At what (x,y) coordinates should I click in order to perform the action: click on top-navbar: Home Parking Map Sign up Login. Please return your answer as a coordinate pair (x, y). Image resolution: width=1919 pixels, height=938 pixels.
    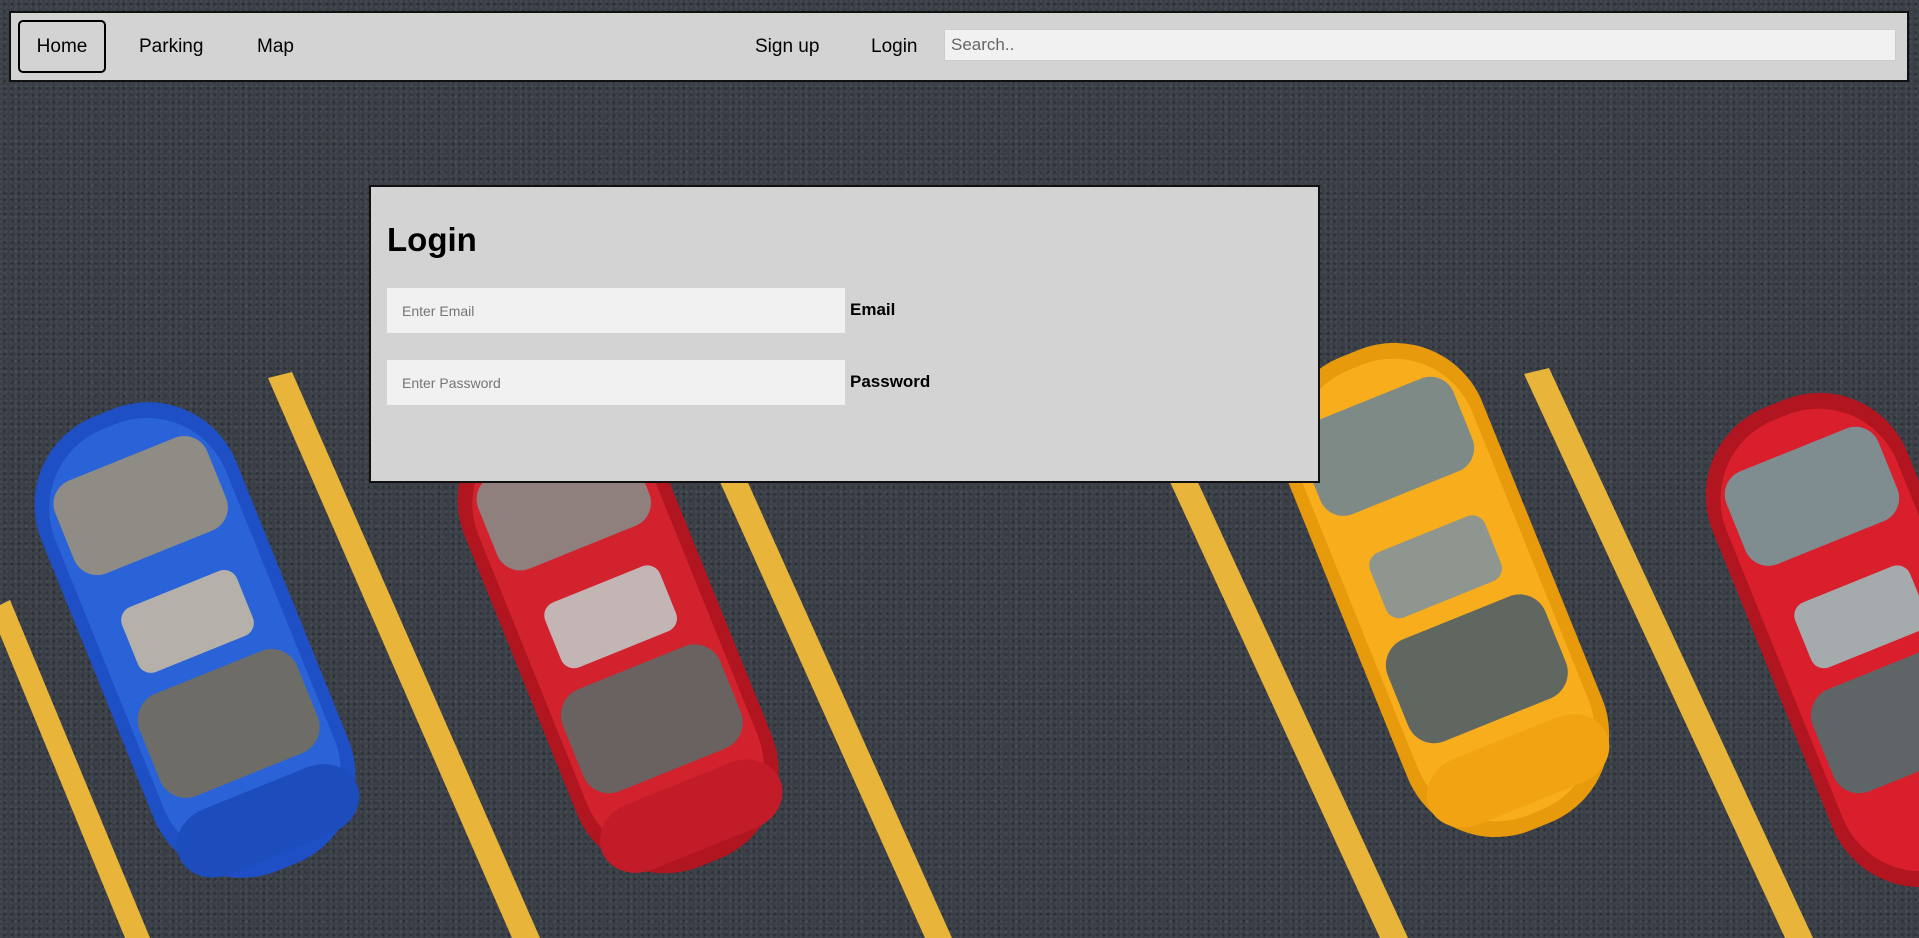
    Looking at the image, I should click on (959, 46).